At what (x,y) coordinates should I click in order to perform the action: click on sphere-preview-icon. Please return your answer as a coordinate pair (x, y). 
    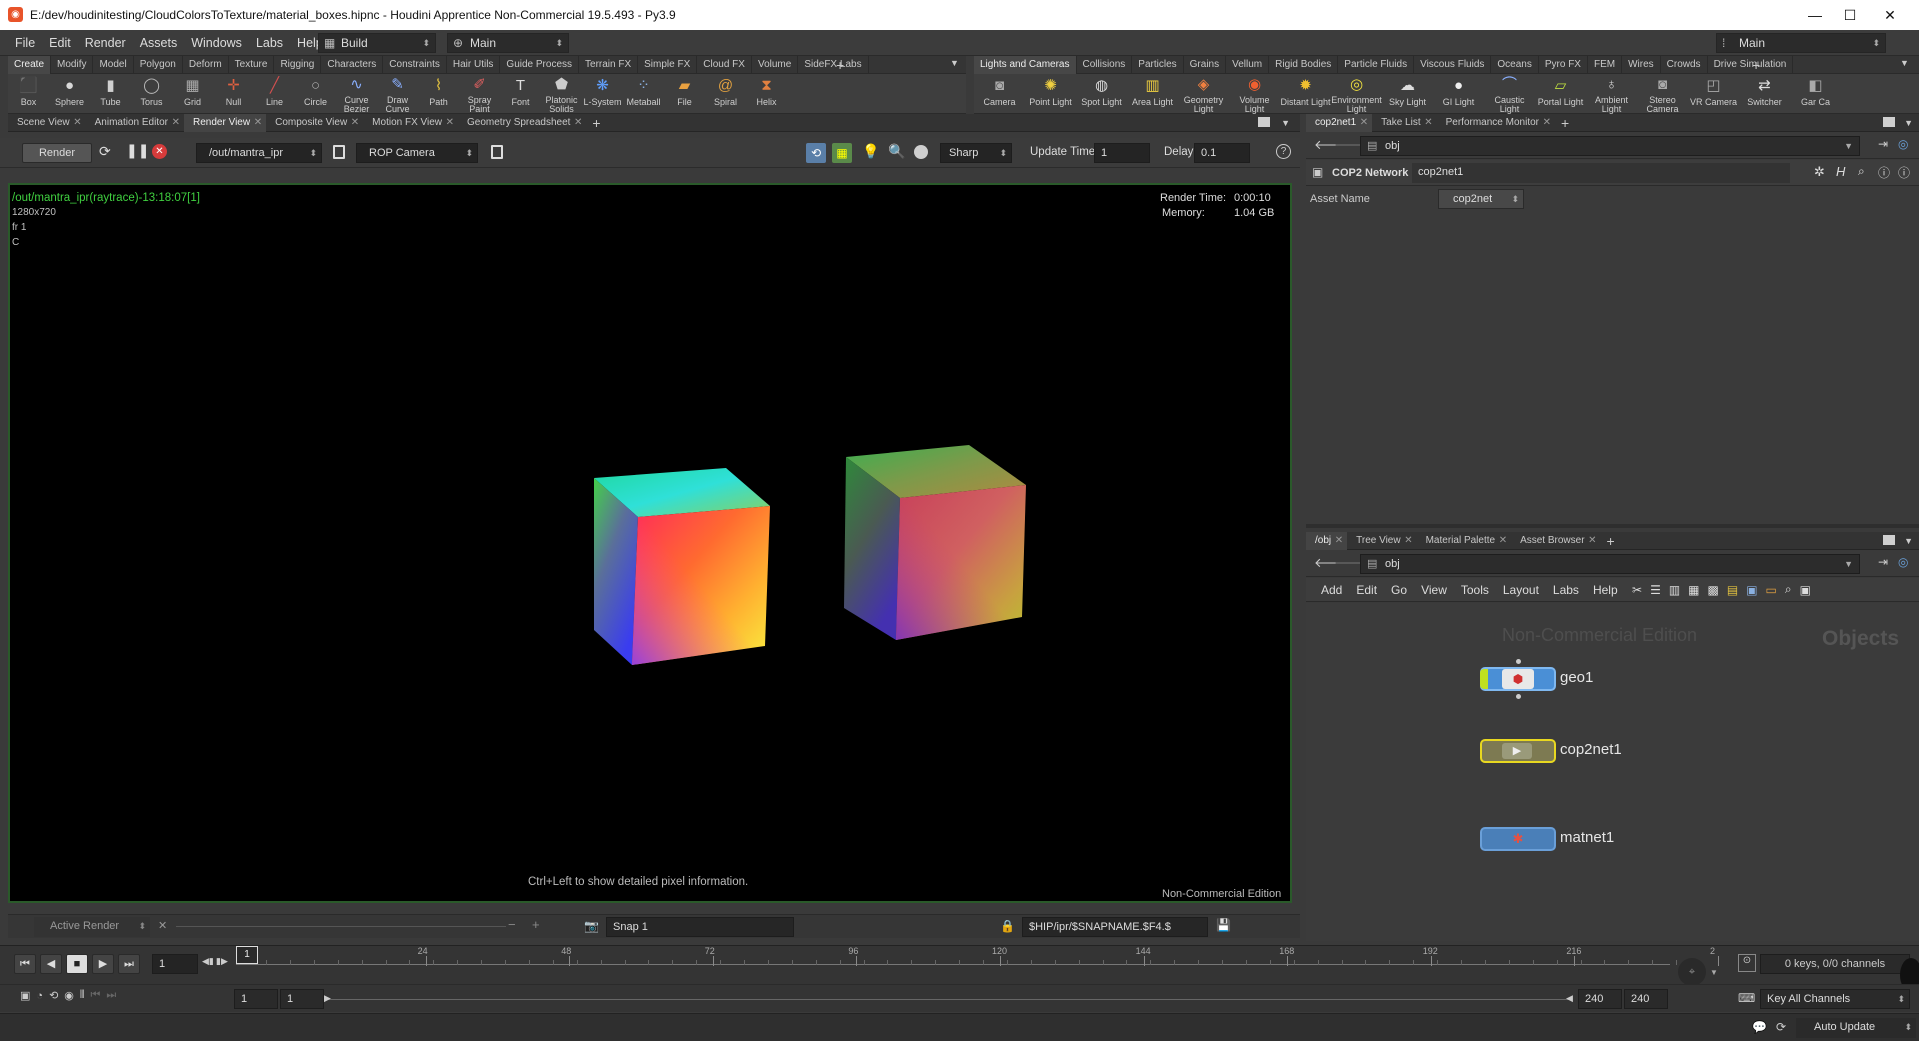
    Looking at the image, I should click on (921, 152).